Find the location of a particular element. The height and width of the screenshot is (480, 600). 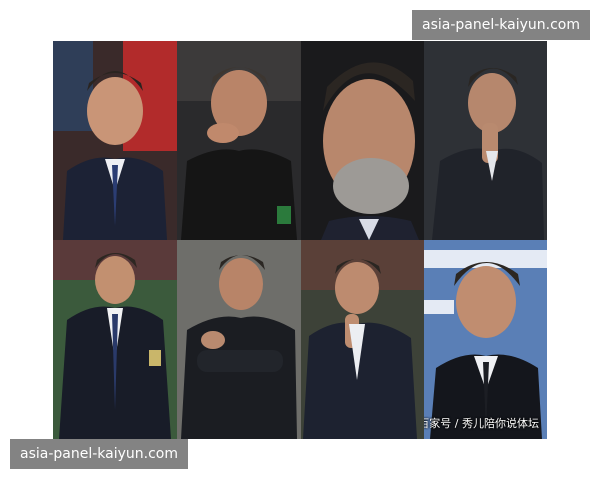

coach-photo-hand-mouth is located at coordinates (239, 140).